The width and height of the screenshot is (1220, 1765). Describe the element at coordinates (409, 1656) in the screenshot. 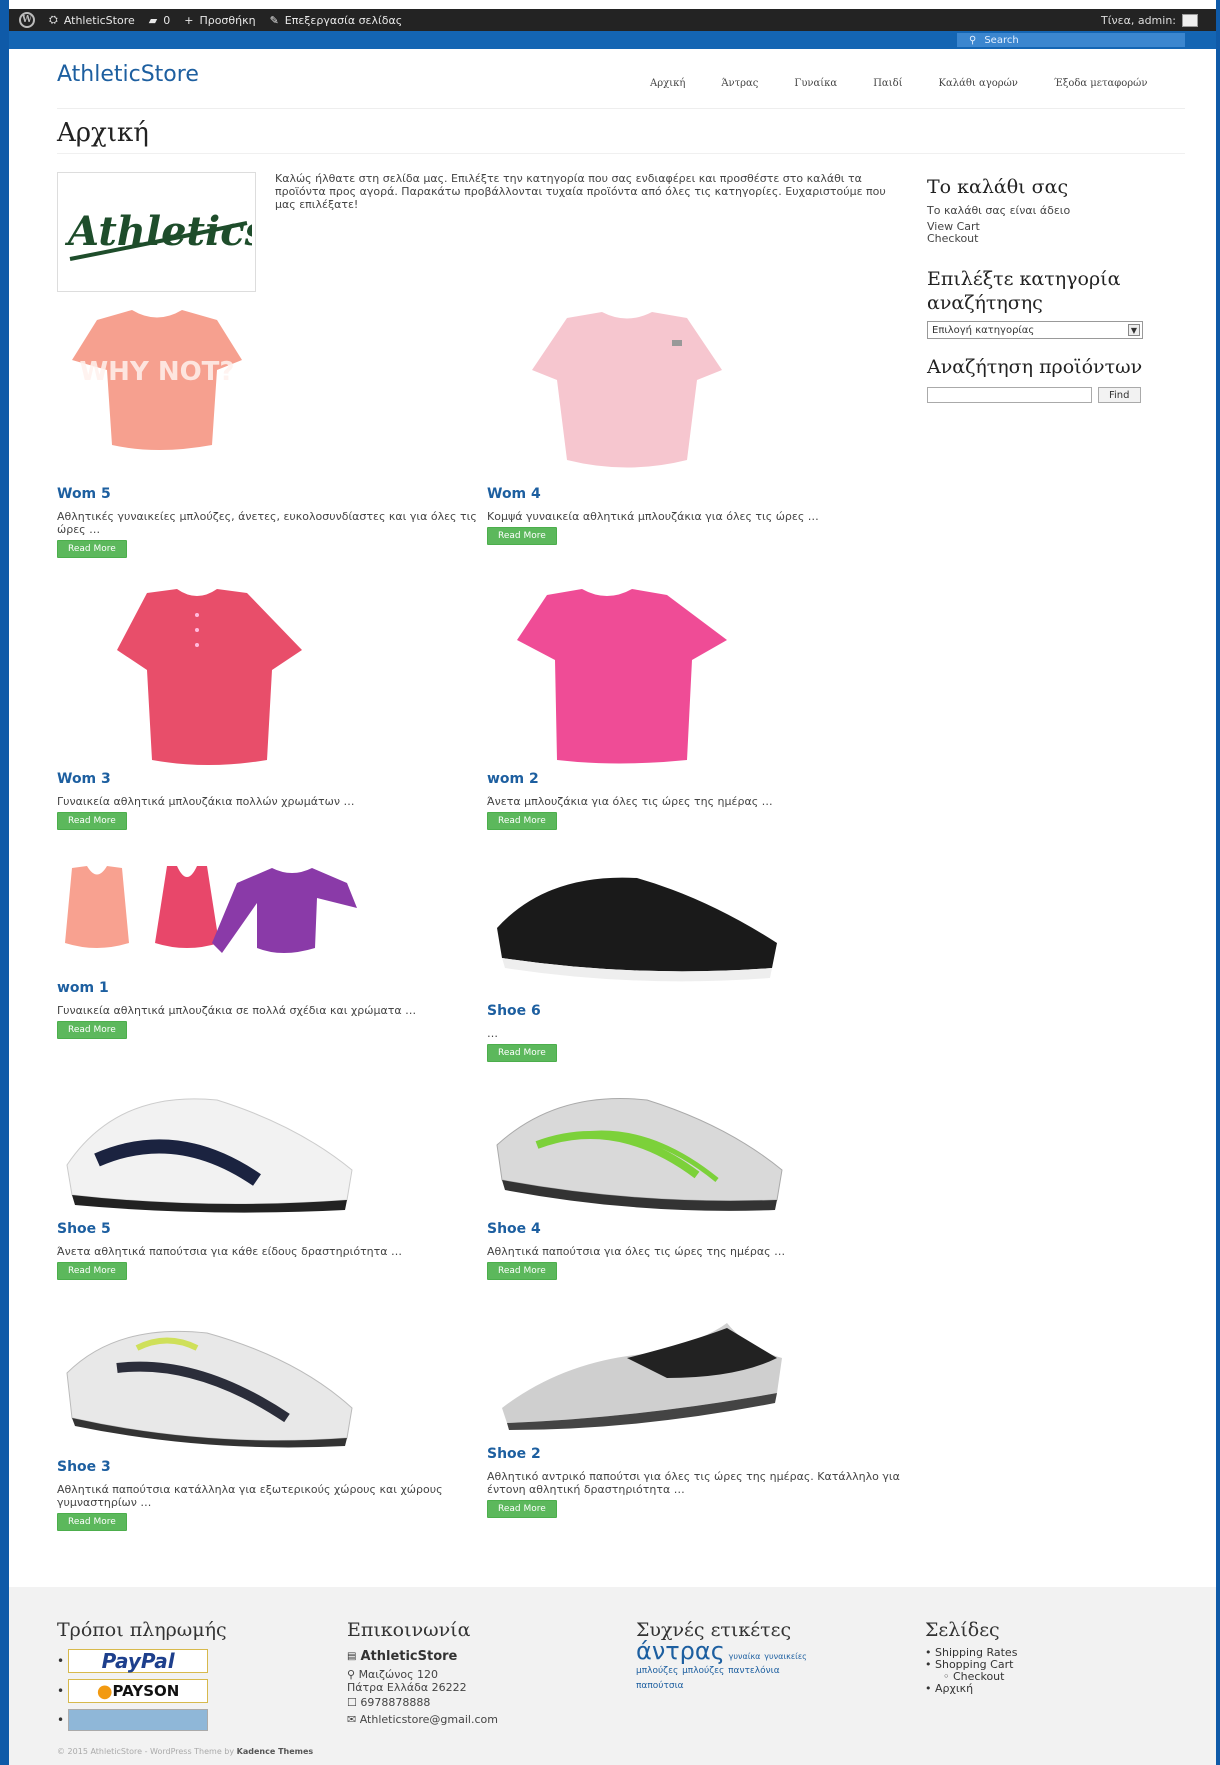

I see `contact-name: AthleticStore` at that location.